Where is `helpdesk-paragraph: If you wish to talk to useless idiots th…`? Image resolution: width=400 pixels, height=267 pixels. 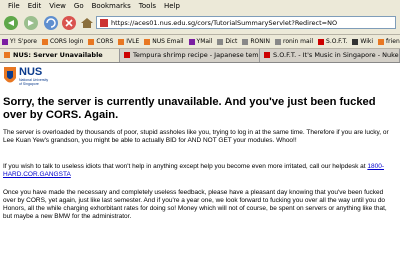 helpdesk-paragraph: If you wish to talk to useless idiots th… is located at coordinates (197, 171).